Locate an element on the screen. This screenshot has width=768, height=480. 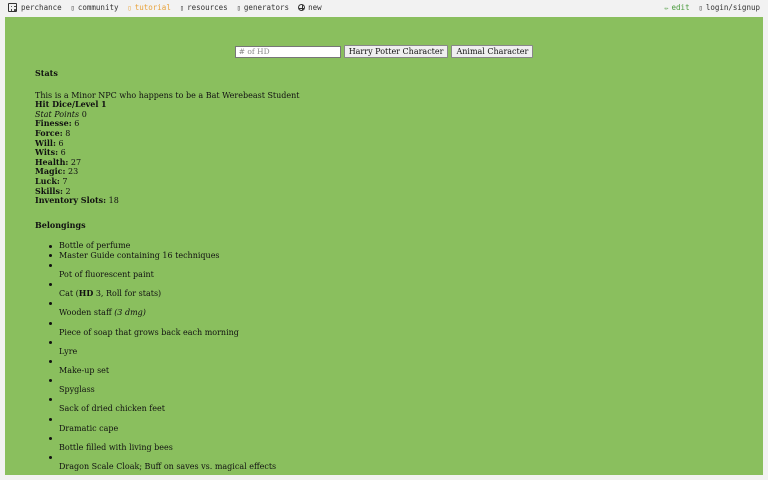
luck-row: Luck: 7 is located at coordinates (385, 181).